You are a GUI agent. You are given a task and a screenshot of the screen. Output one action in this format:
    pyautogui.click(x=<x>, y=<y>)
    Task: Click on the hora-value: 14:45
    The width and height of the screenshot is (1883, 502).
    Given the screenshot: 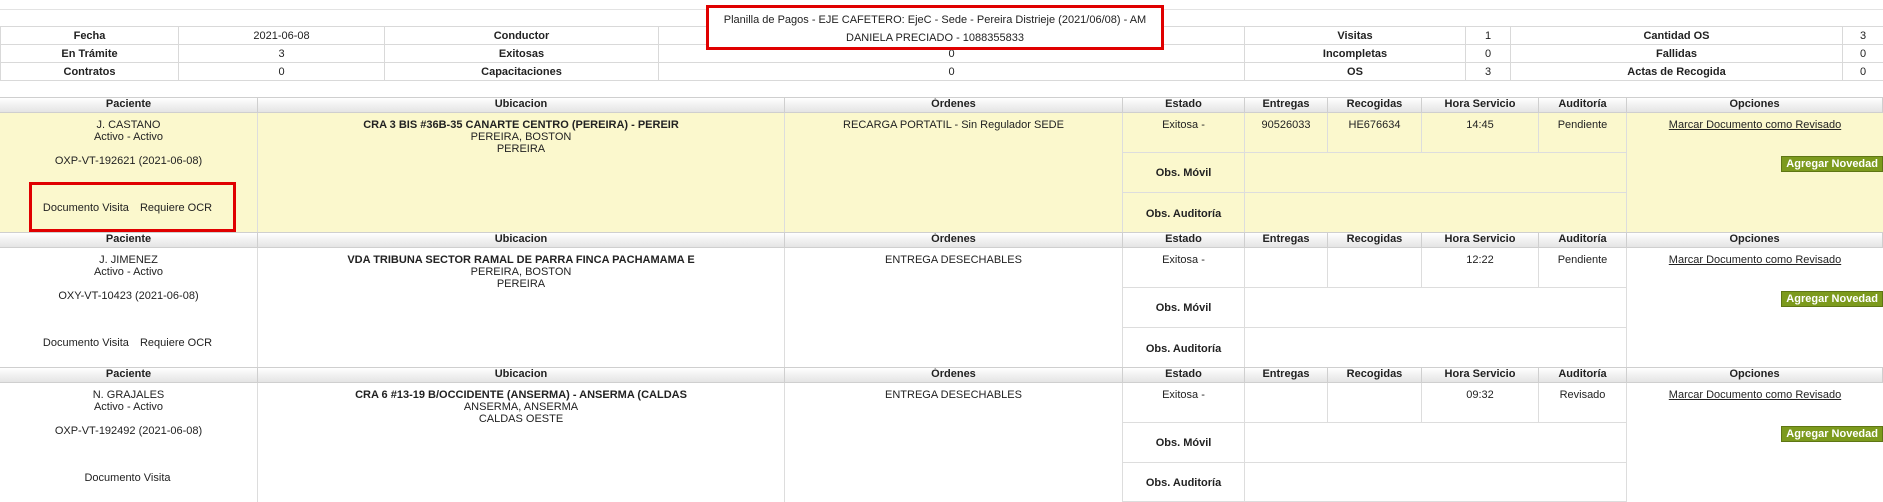 What is the action you would take?
    pyautogui.click(x=1480, y=125)
    